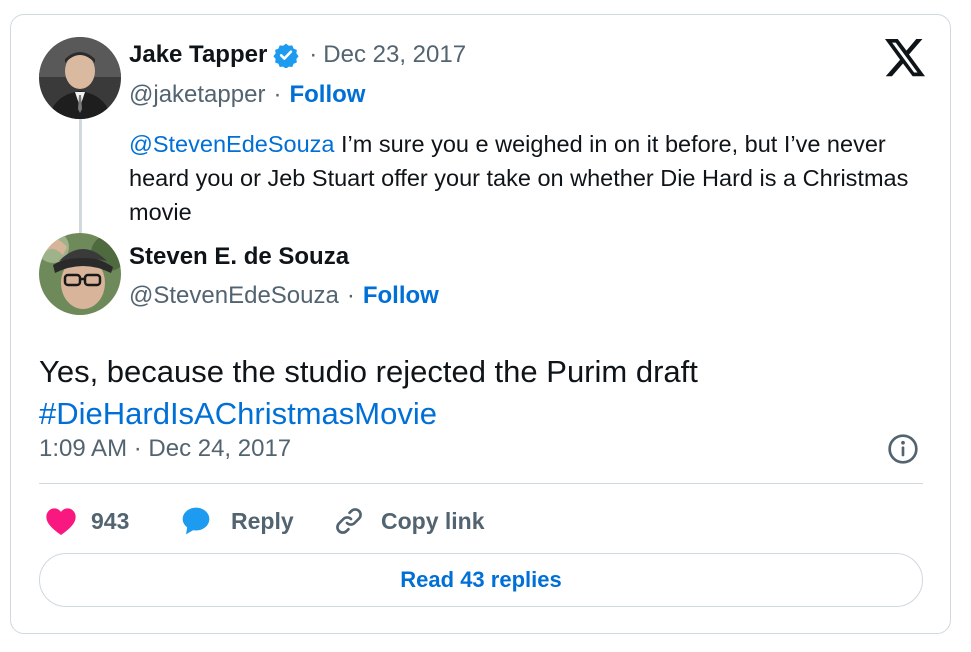 The image size is (971, 652). What do you see at coordinates (401, 296) in the screenshot?
I see `follow-steven-de-souza-button: Follow` at bounding box center [401, 296].